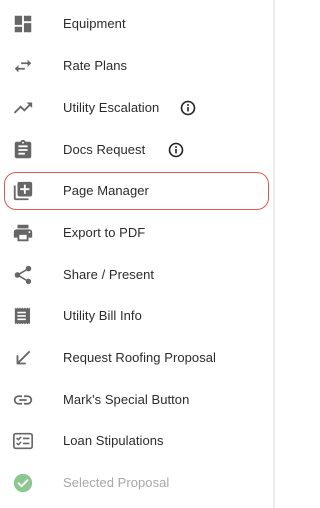 This screenshot has width=320, height=508. What do you see at coordinates (23, 316) in the screenshot?
I see `receipt-icon` at bounding box center [23, 316].